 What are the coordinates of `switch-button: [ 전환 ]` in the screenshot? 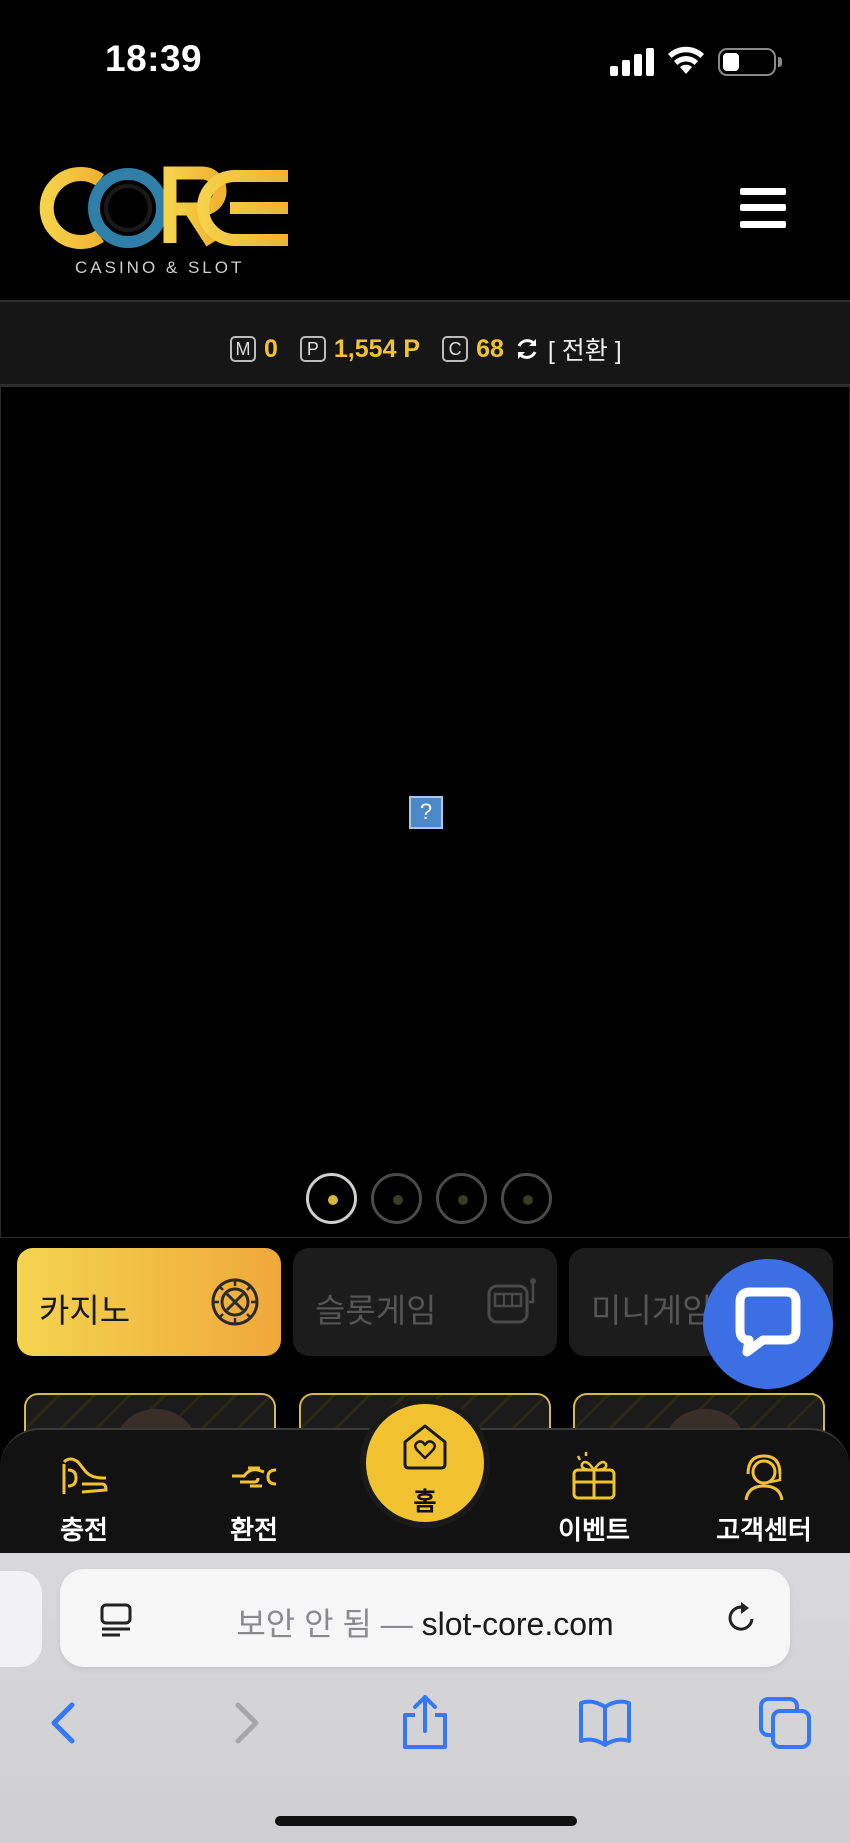 It's located at (585, 349).